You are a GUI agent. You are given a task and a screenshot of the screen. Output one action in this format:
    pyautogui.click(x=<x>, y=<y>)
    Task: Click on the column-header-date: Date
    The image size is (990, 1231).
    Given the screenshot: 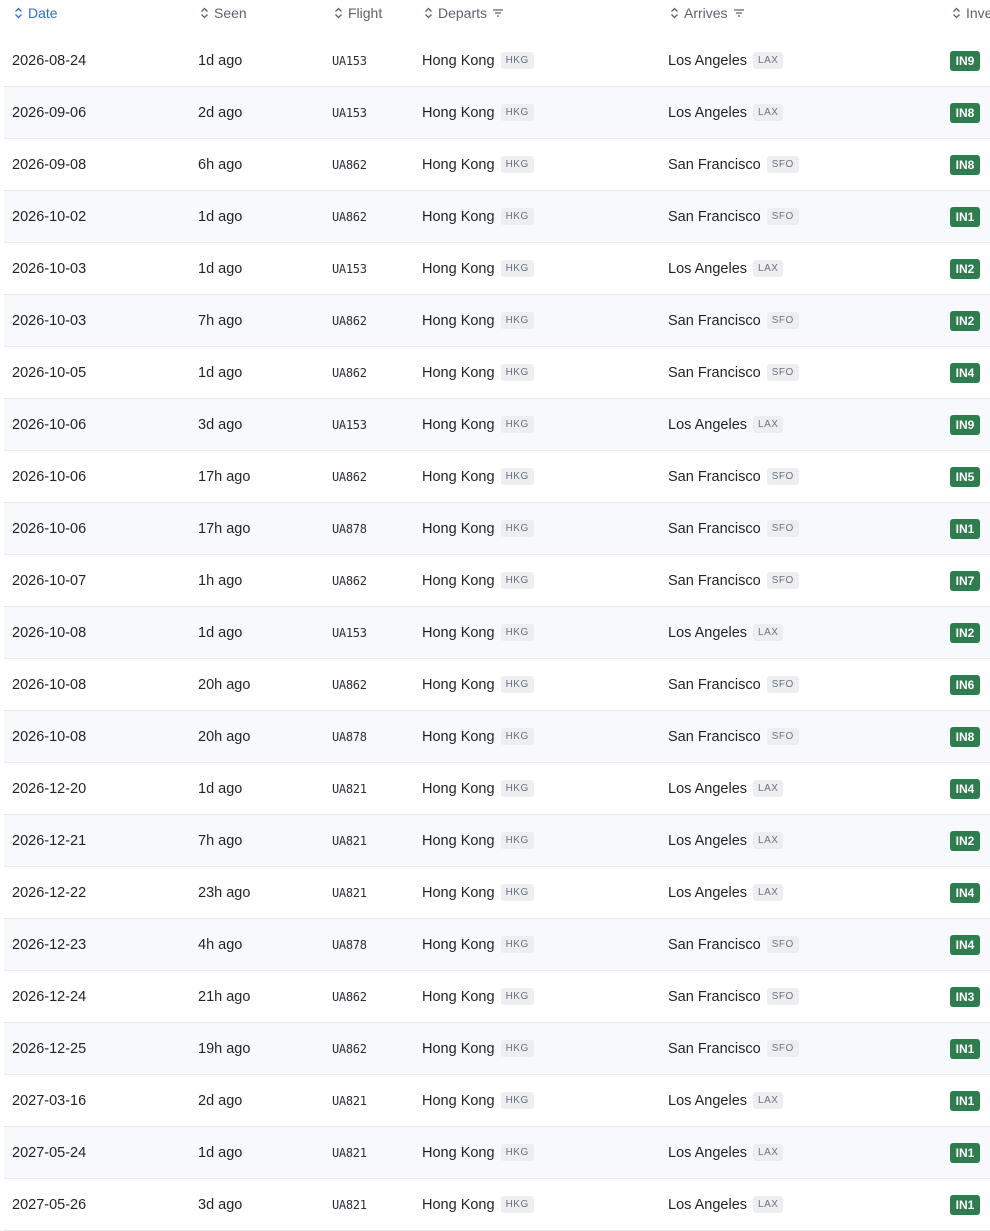 What is the action you would take?
    pyautogui.click(x=36, y=12)
    